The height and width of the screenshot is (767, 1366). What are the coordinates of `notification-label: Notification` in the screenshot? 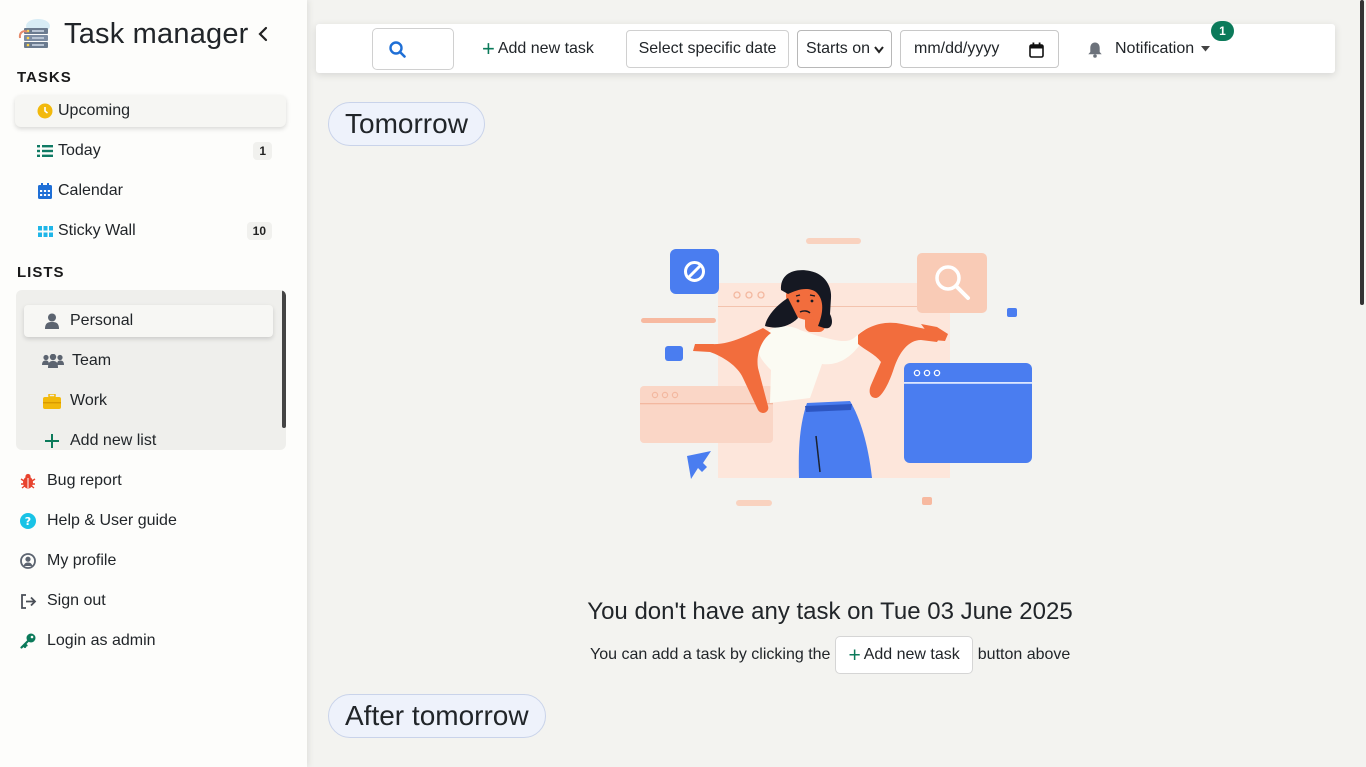 It's located at (1155, 48).